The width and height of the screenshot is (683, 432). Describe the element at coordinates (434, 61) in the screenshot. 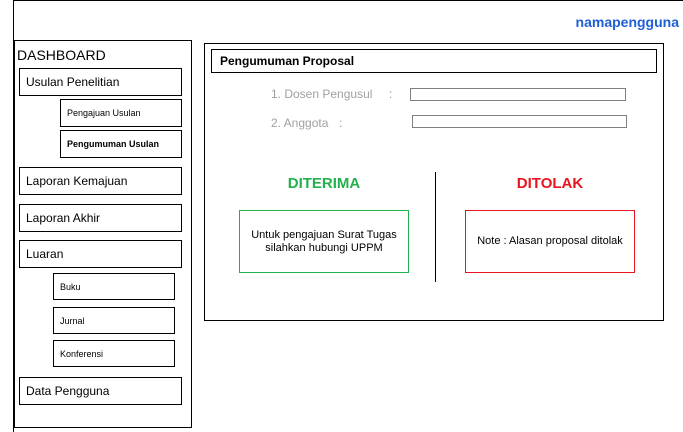

I see `panel-title: Pengumuman Proposal` at that location.